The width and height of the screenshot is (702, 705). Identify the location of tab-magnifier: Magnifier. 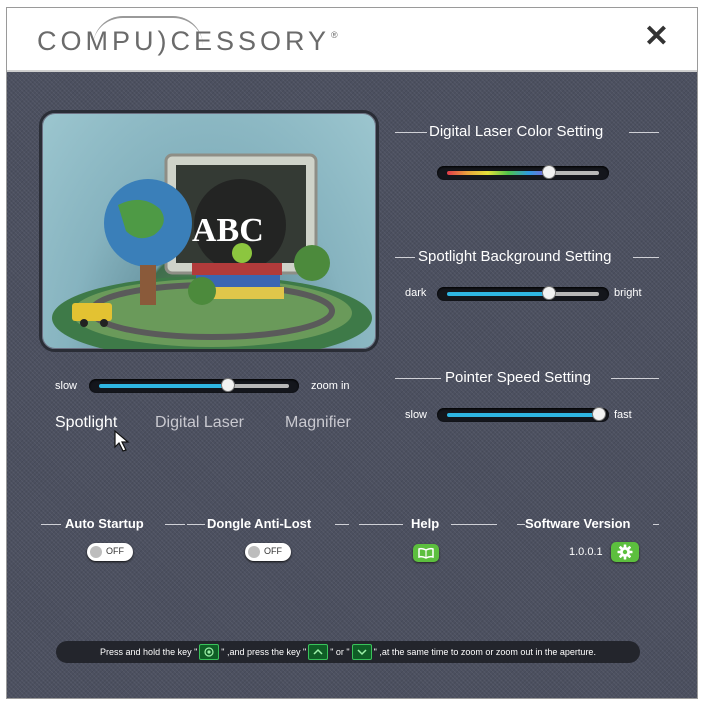
(318, 423).